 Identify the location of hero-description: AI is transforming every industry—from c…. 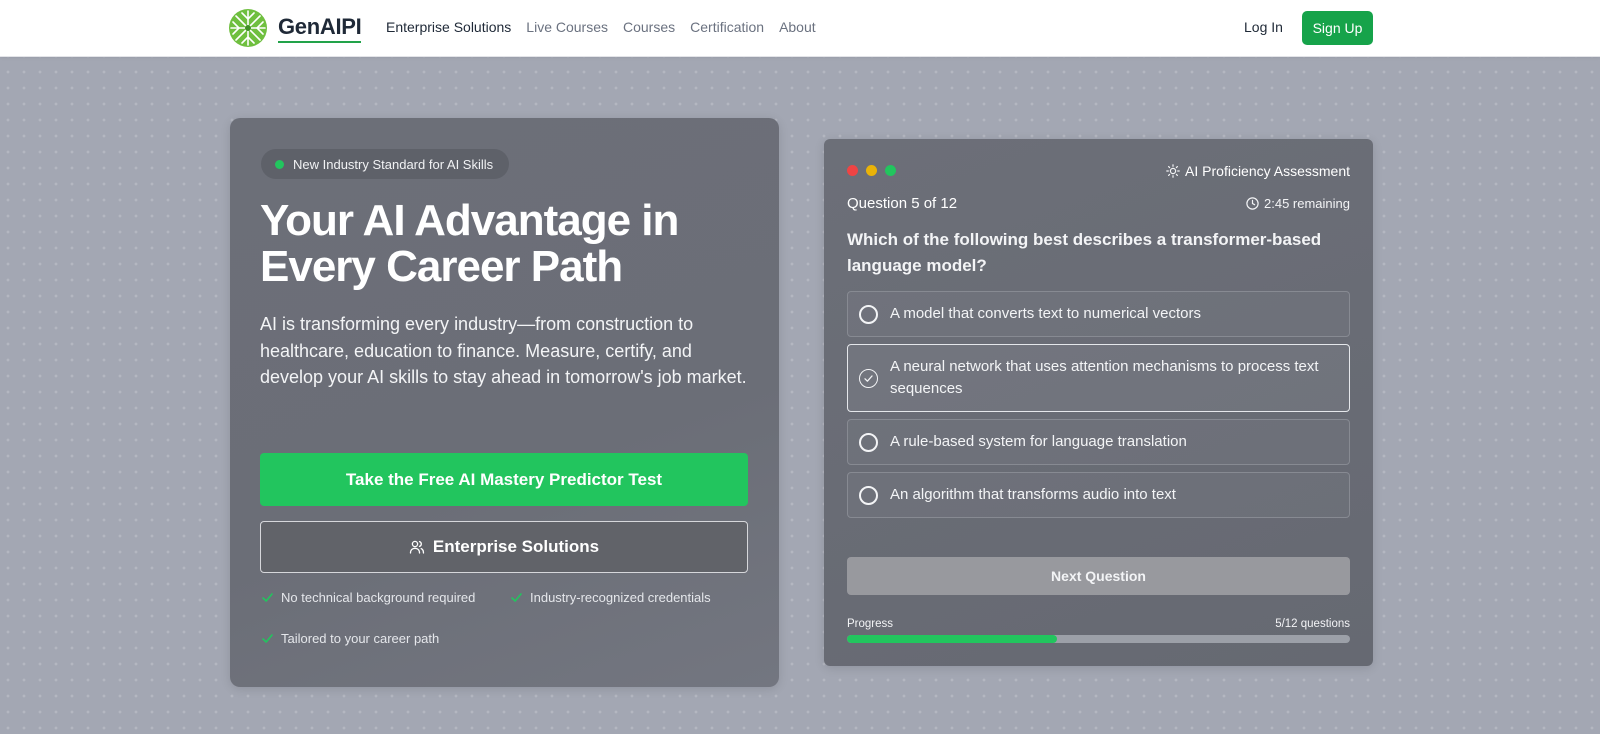
(503, 350).